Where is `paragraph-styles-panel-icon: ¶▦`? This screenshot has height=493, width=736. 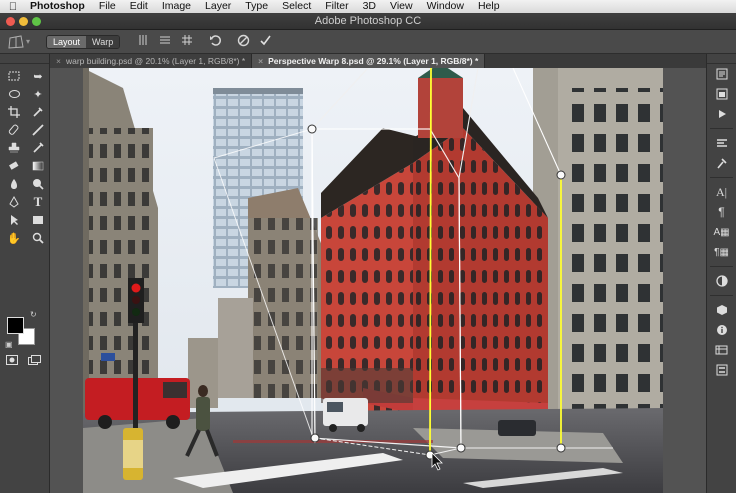
paragraph-styles-panel-icon: ¶▦ is located at coordinates (721, 252).